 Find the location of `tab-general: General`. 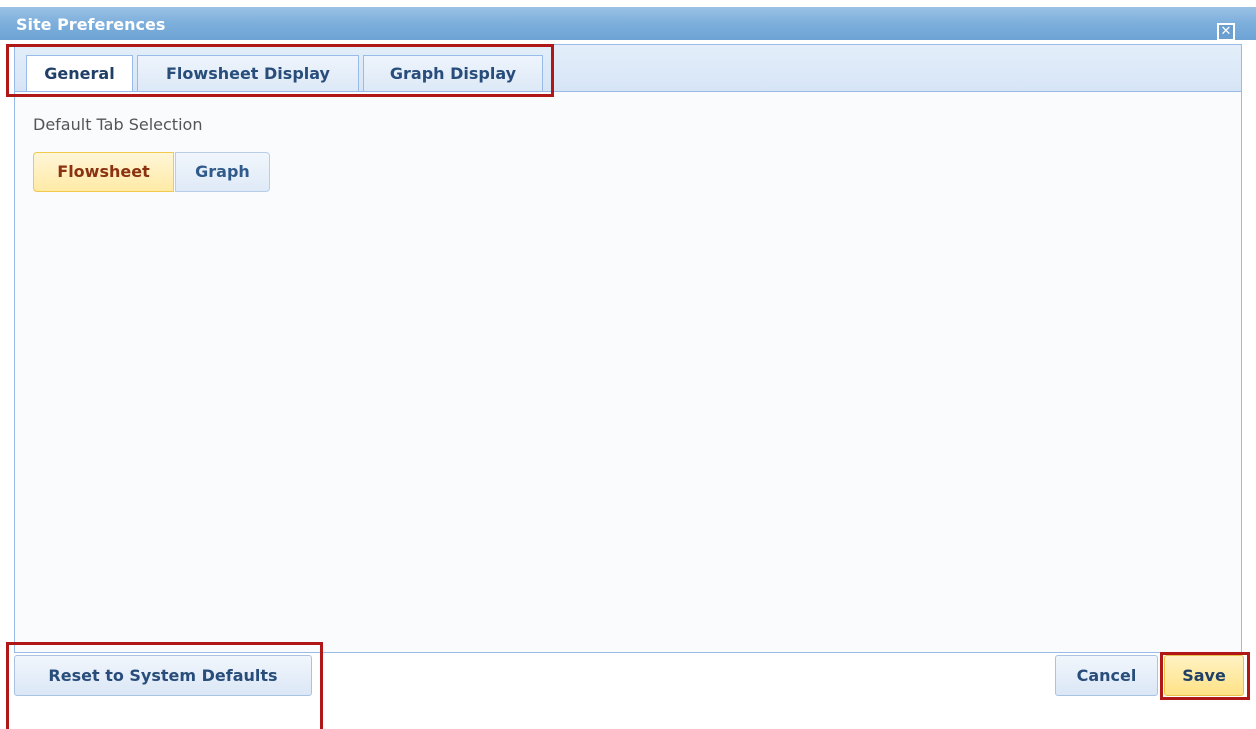

tab-general: General is located at coordinates (79, 74).